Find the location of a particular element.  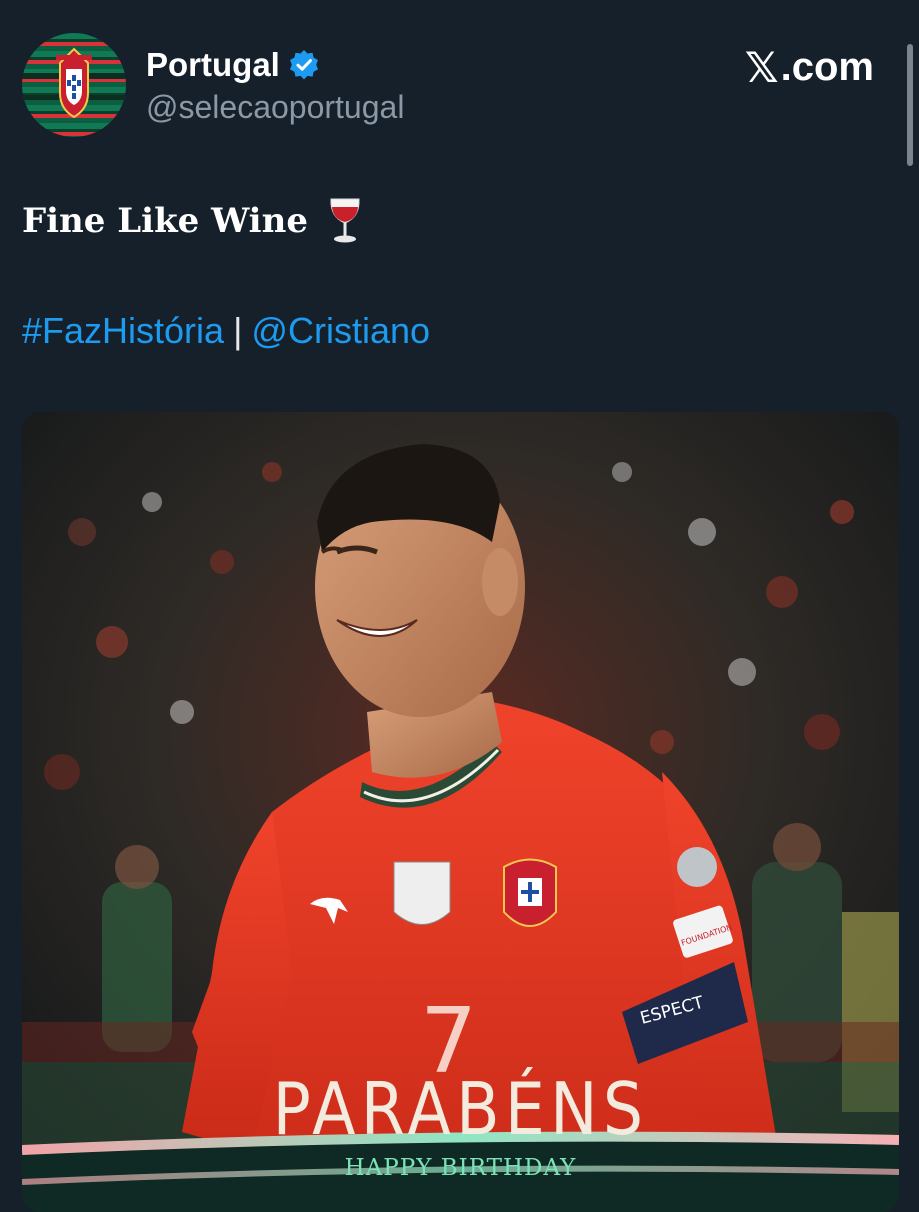

tweet-text-line: Fine Like Wine is located at coordinates (165, 221).